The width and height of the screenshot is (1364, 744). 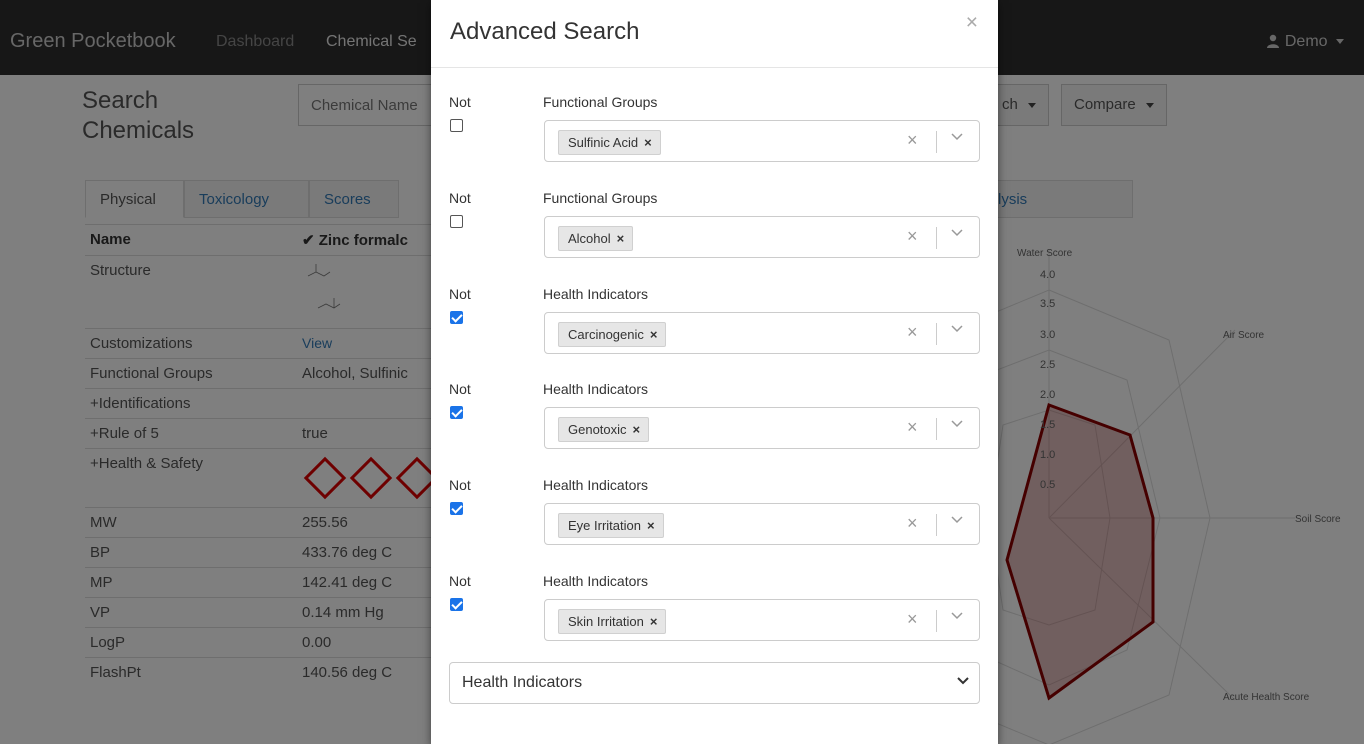 I want to click on search-criterion: Not Functional Groups Sulfinic Acid × ×, so click(x=714, y=139).